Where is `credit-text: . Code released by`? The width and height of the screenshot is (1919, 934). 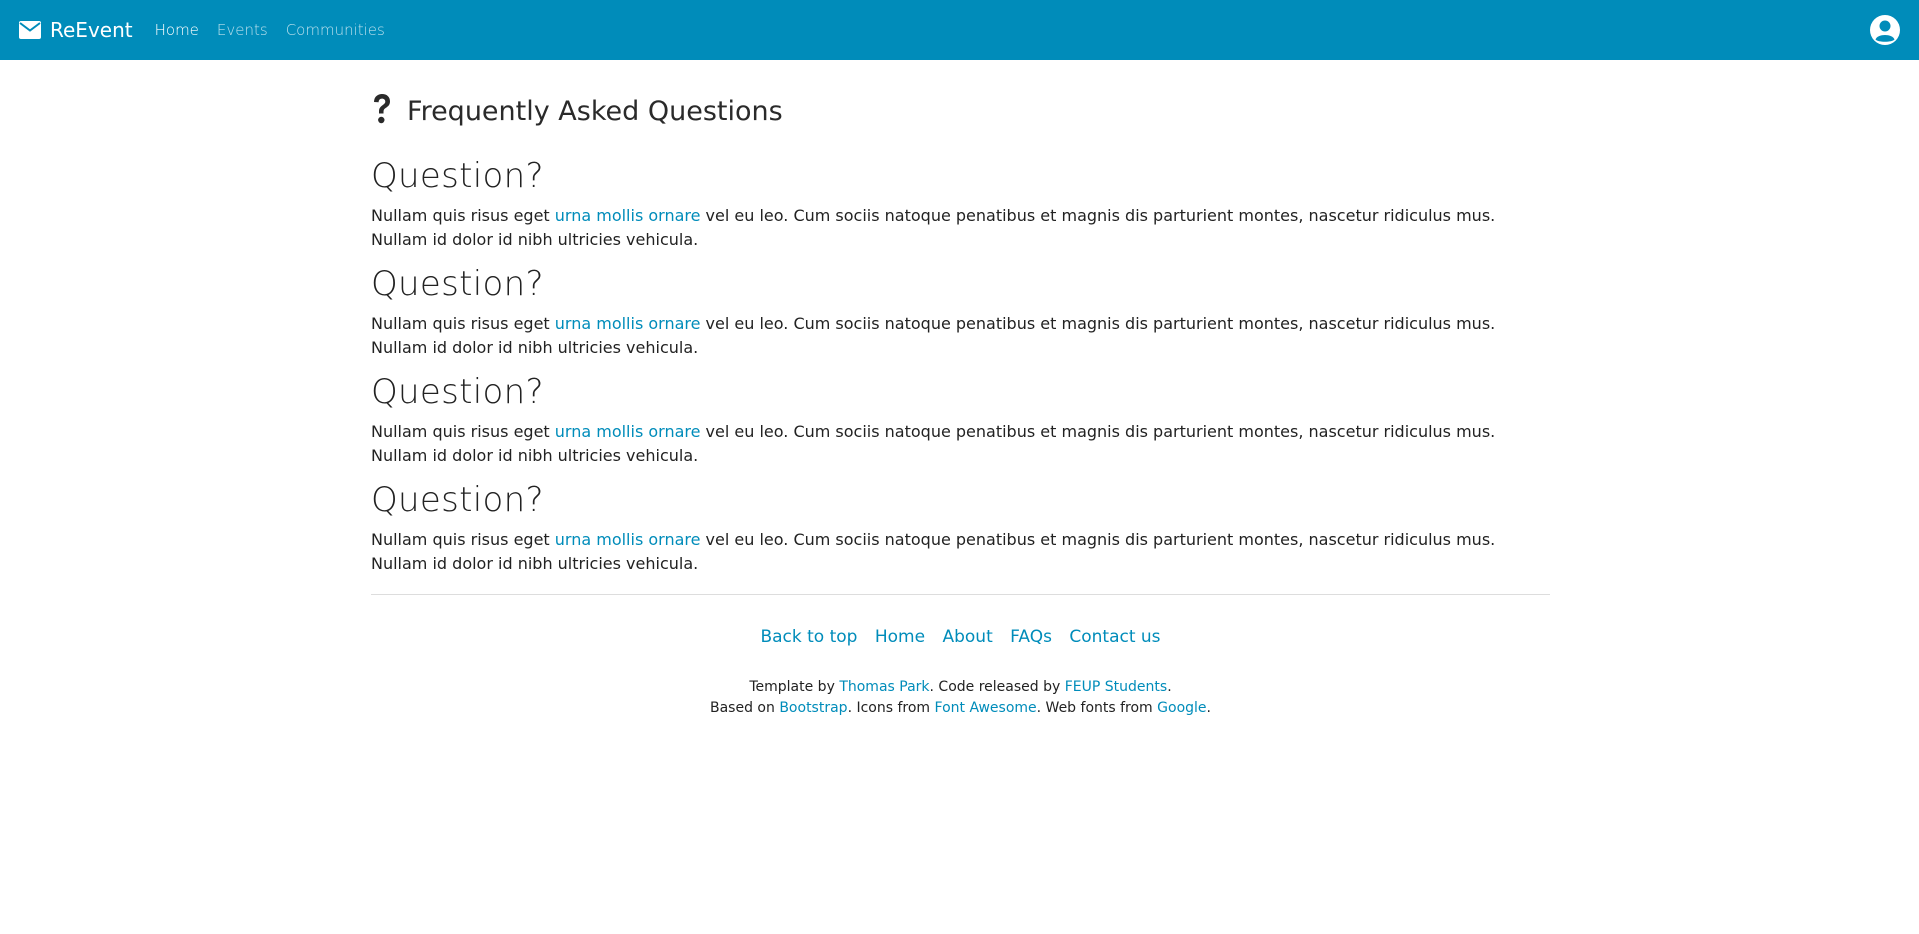 credit-text: . Code released by is located at coordinates (997, 687).